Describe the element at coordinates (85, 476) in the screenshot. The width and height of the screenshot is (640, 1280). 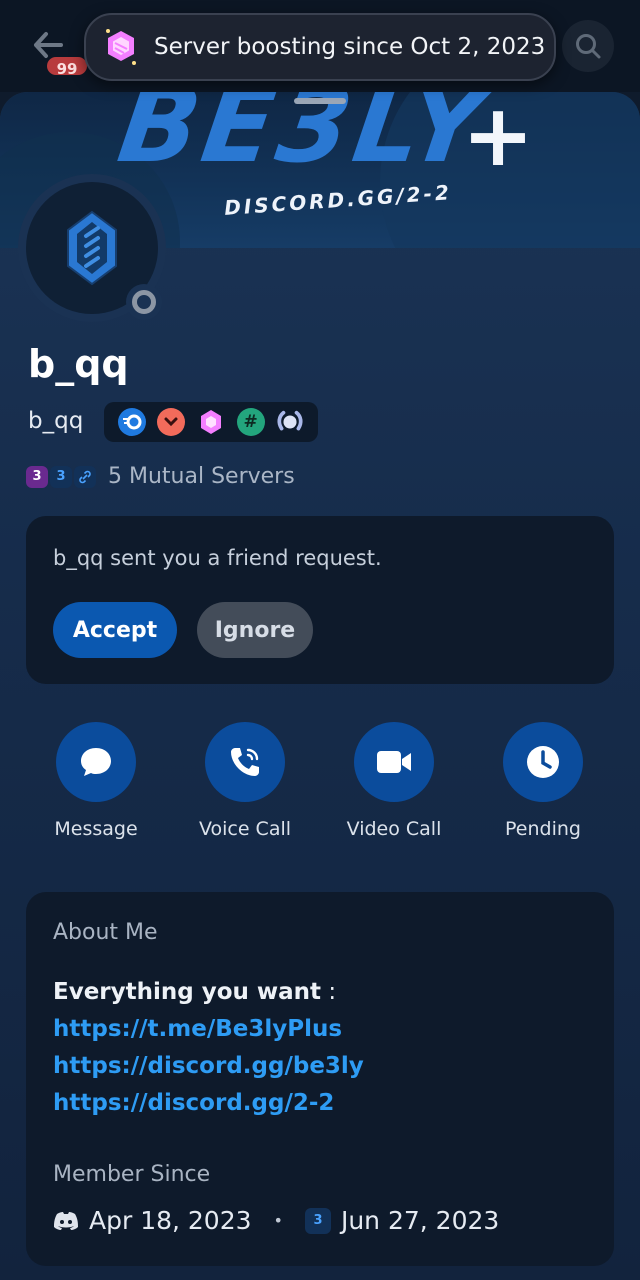
I see `link-icon` at that location.